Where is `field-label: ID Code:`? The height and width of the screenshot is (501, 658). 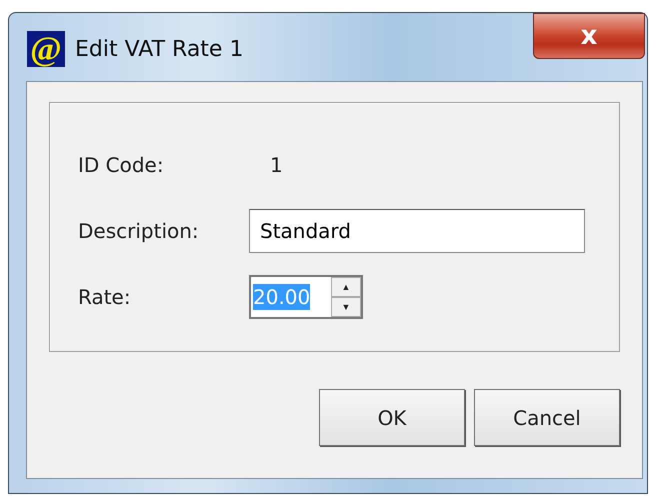
field-label: ID Code: is located at coordinates (121, 165).